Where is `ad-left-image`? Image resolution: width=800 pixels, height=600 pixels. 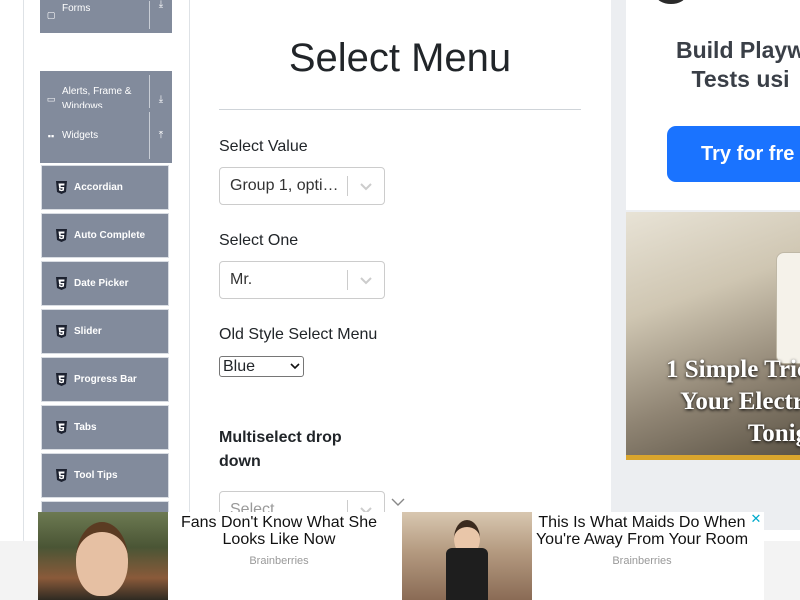 ad-left-image is located at coordinates (103, 556).